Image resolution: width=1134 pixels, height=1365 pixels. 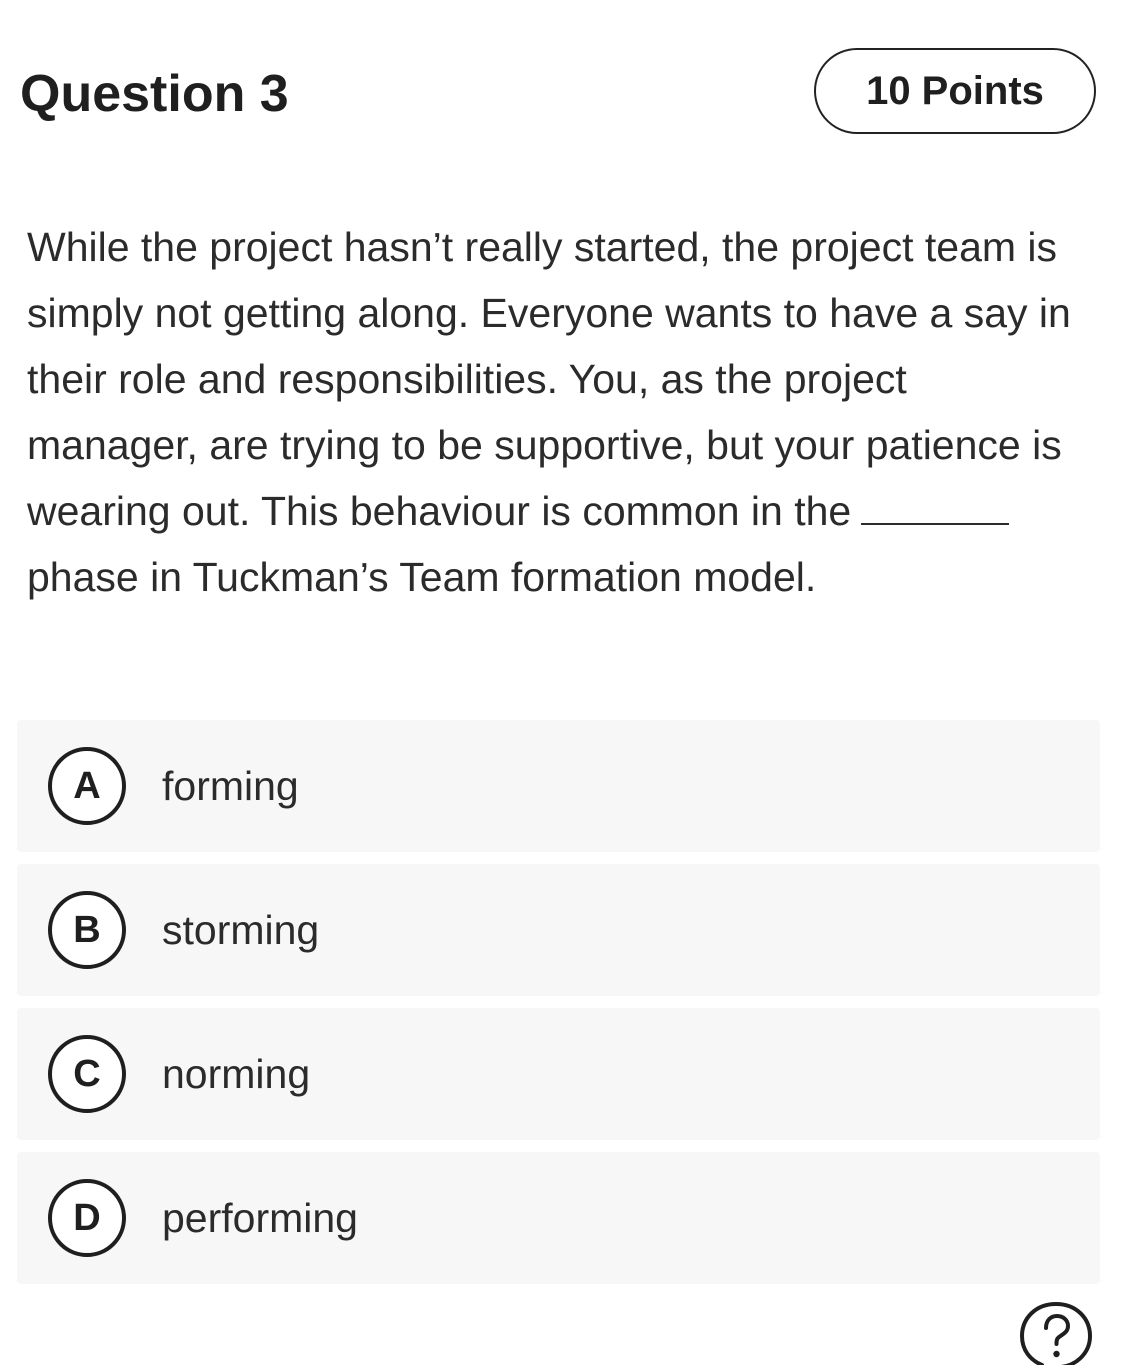 What do you see at coordinates (241, 929) in the screenshot?
I see `option-b-text: storming` at bounding box center [241, 929].